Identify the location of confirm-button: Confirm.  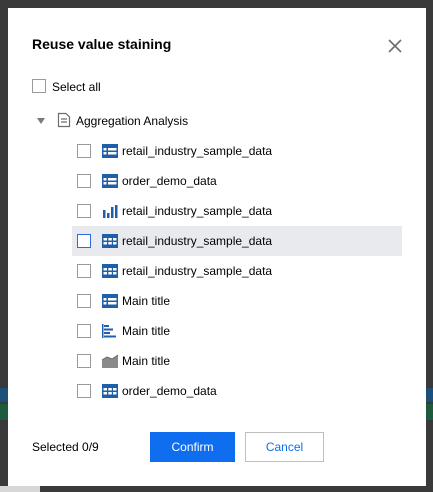
(192, 447).